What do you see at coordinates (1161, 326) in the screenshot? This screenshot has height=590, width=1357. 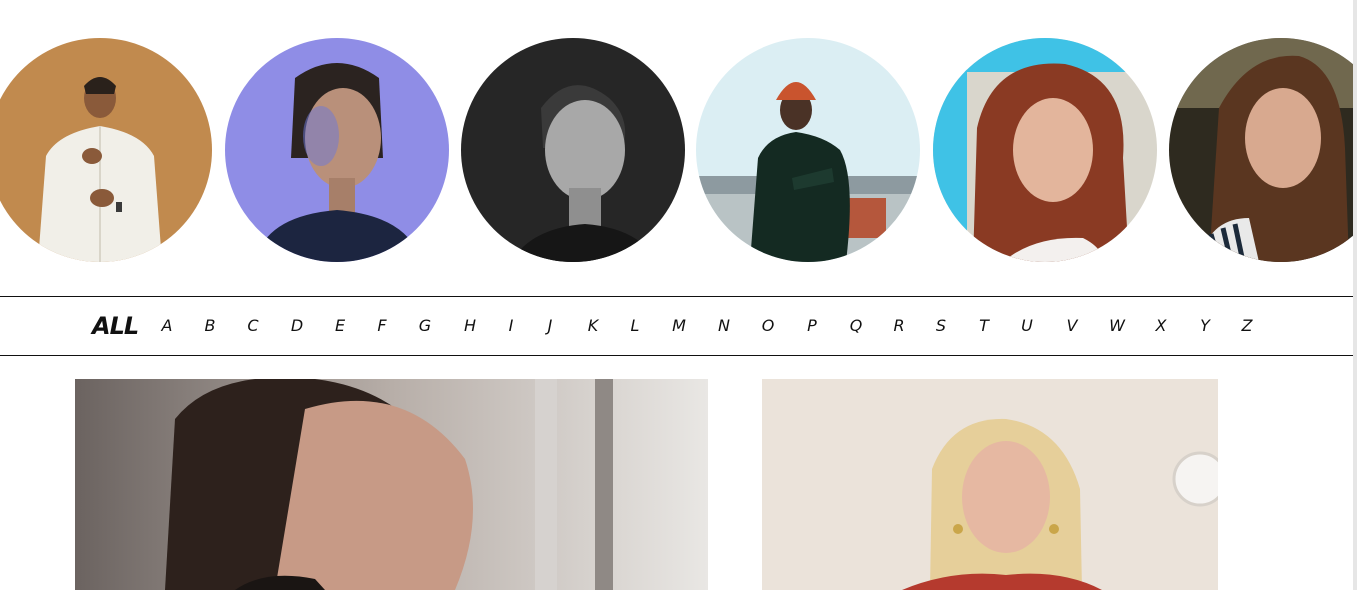 I see `filter-letter-x: X` at bounding box center [1161, 326].